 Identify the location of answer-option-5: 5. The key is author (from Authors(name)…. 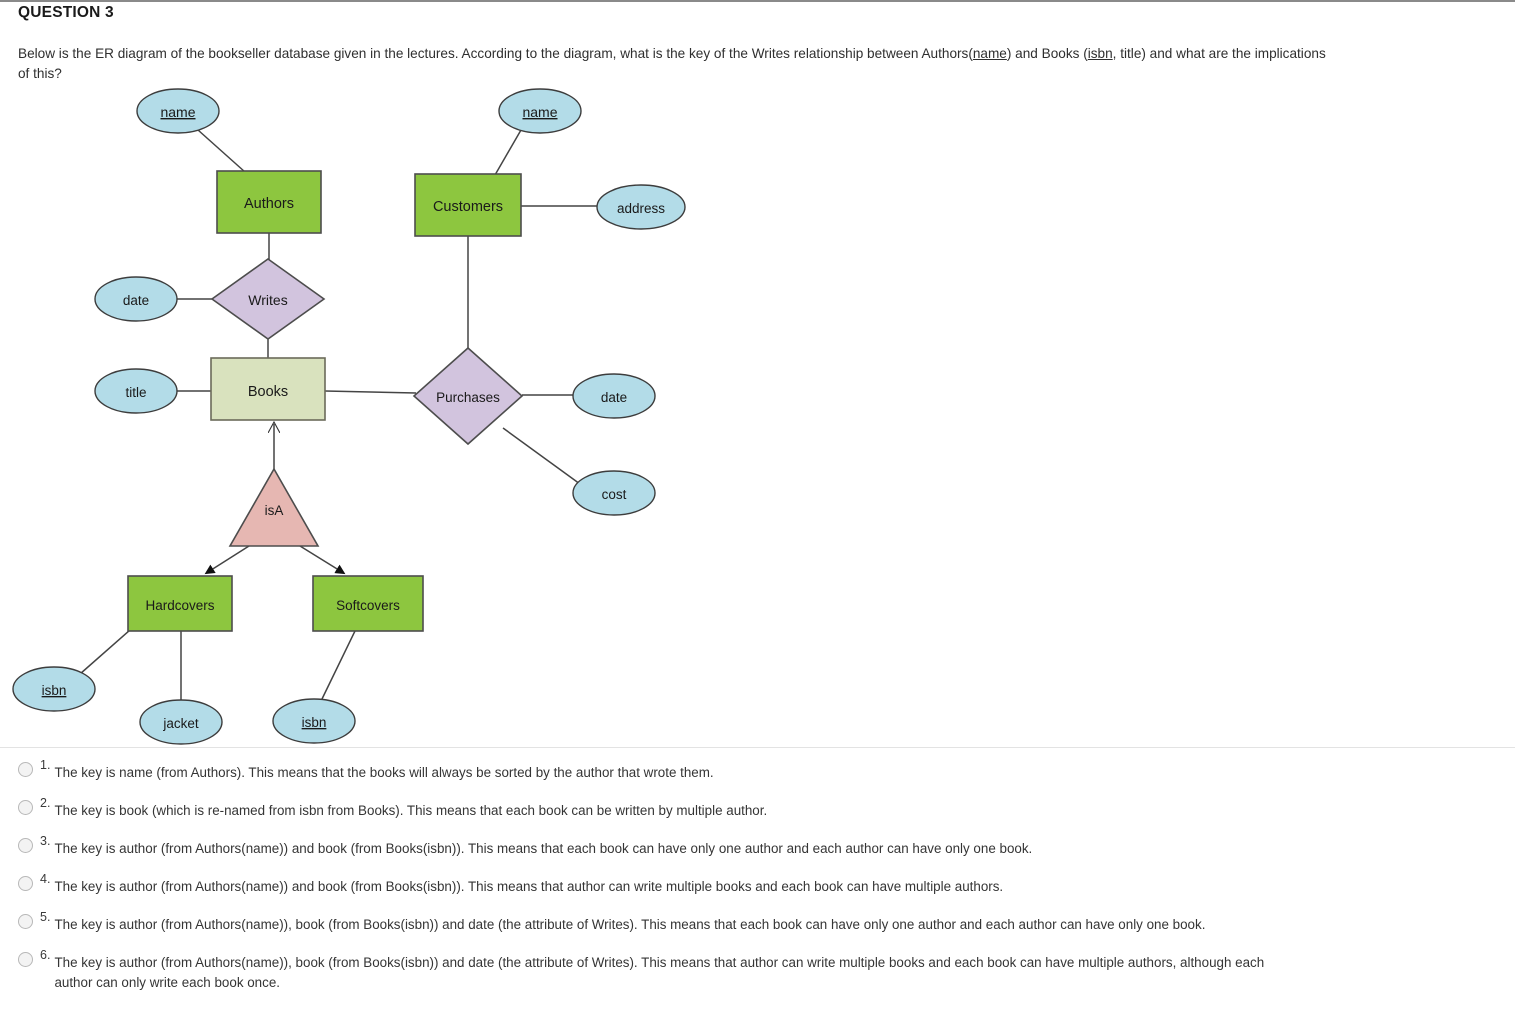
(757, 922).